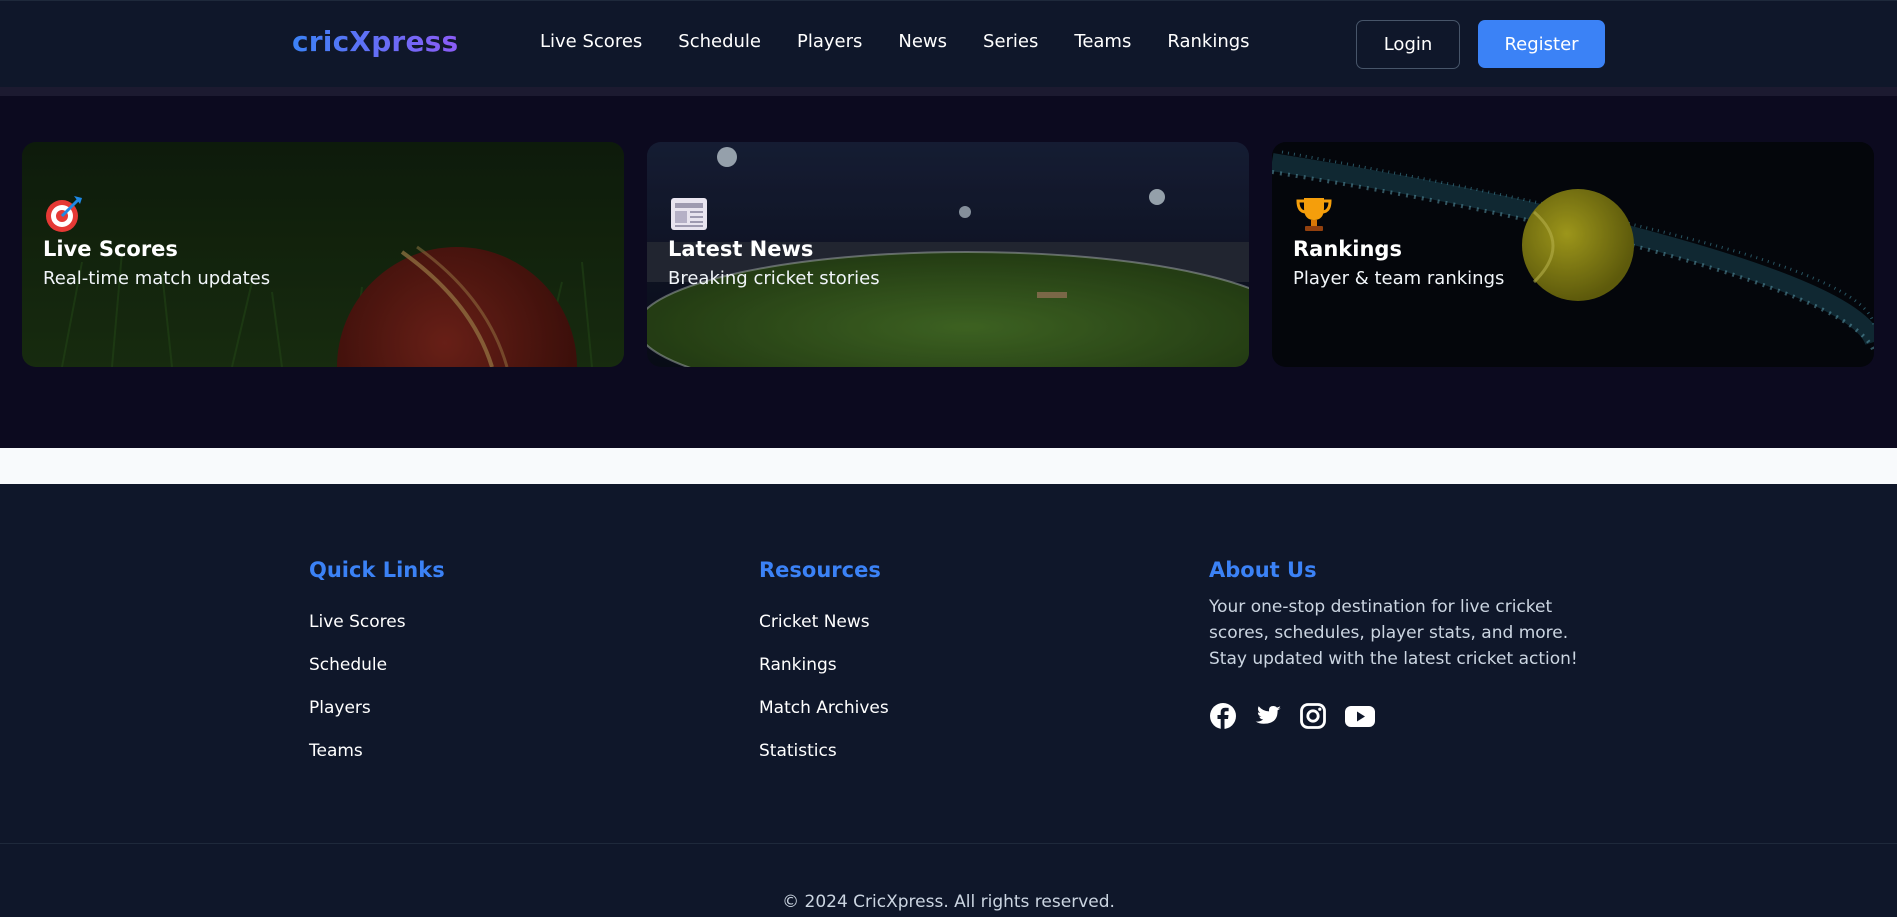 This screenshot has width=1897, height=917. I want to click on footer-heading: Resources, so click(820, 570).